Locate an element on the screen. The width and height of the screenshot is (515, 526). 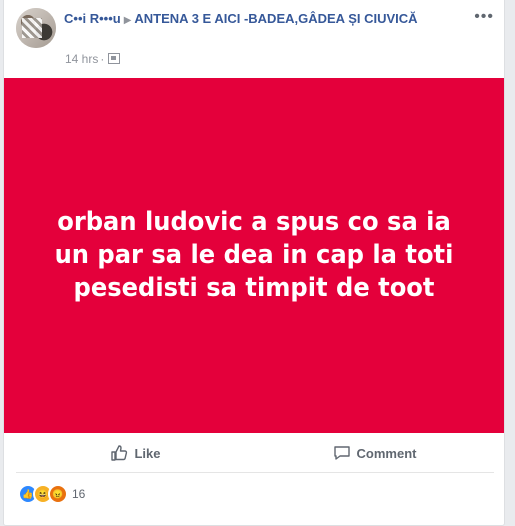
author-name: C••i R•••u is located at coordinates (92, 18).